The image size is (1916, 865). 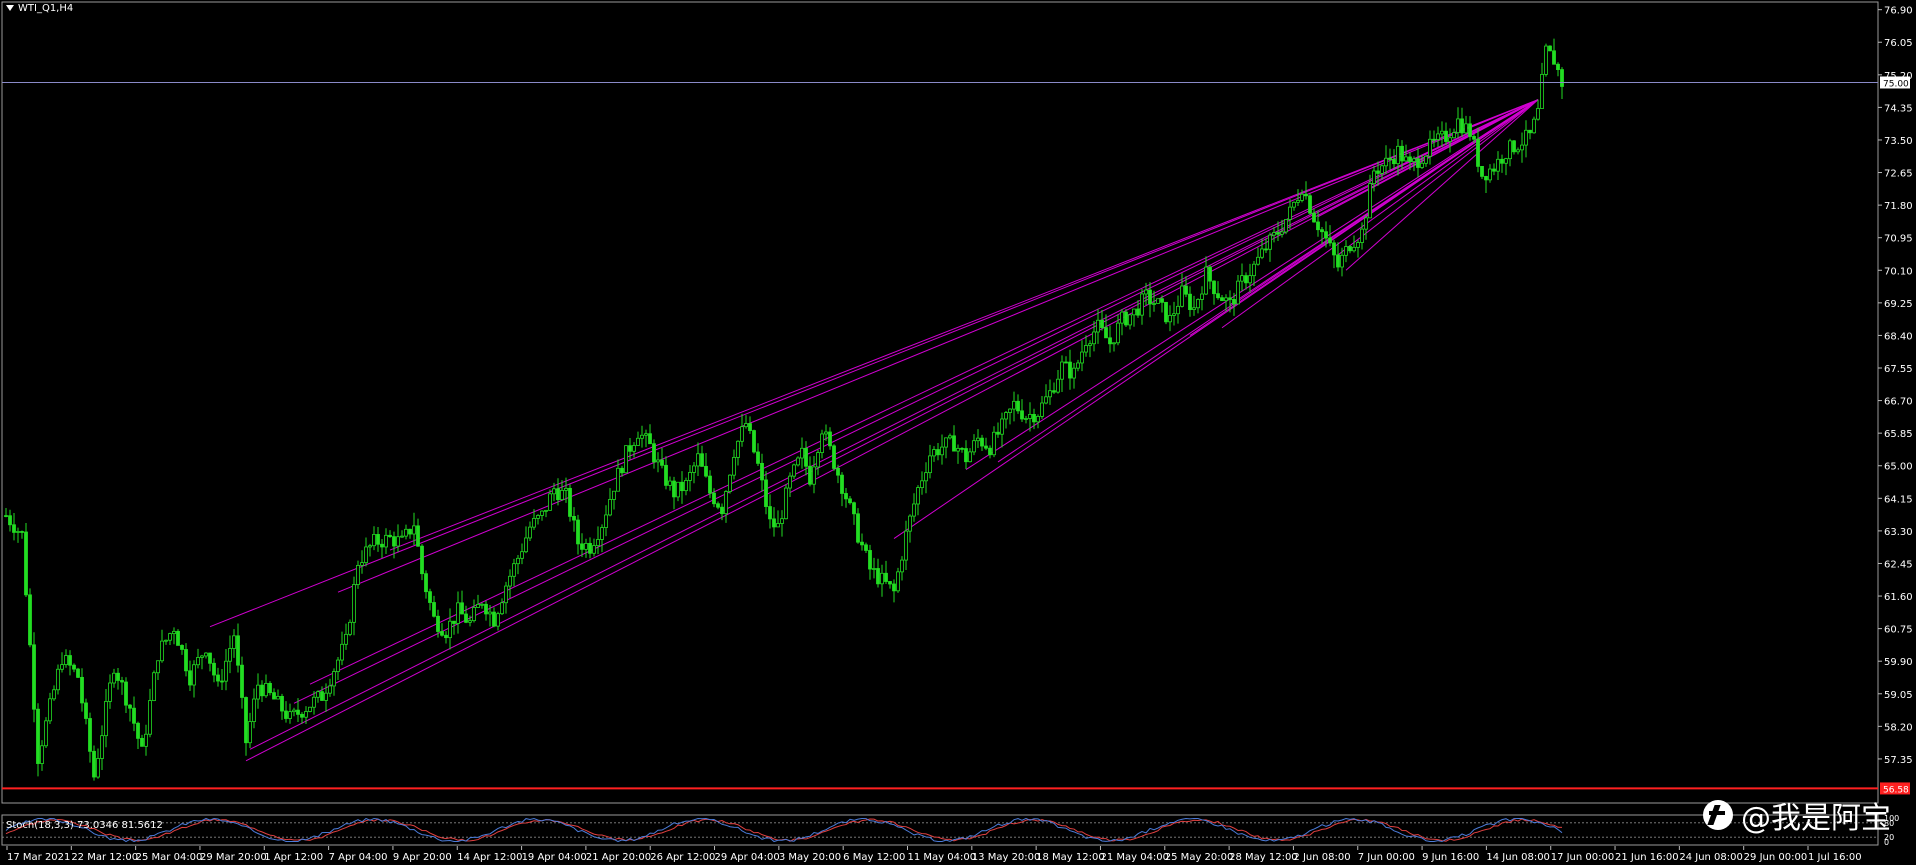 I want to click on y-tick-label: 69.25, so click(x=1898, y=304).